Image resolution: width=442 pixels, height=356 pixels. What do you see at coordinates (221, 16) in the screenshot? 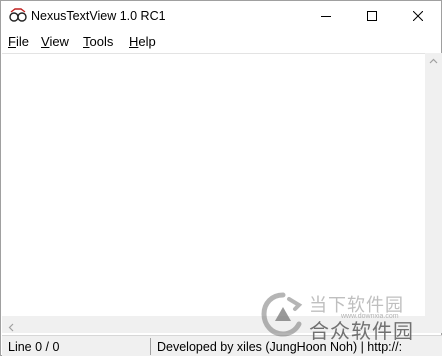
I see `title-bar: NexusTextView 1.0 RC1` at bounding box center [221, 16].